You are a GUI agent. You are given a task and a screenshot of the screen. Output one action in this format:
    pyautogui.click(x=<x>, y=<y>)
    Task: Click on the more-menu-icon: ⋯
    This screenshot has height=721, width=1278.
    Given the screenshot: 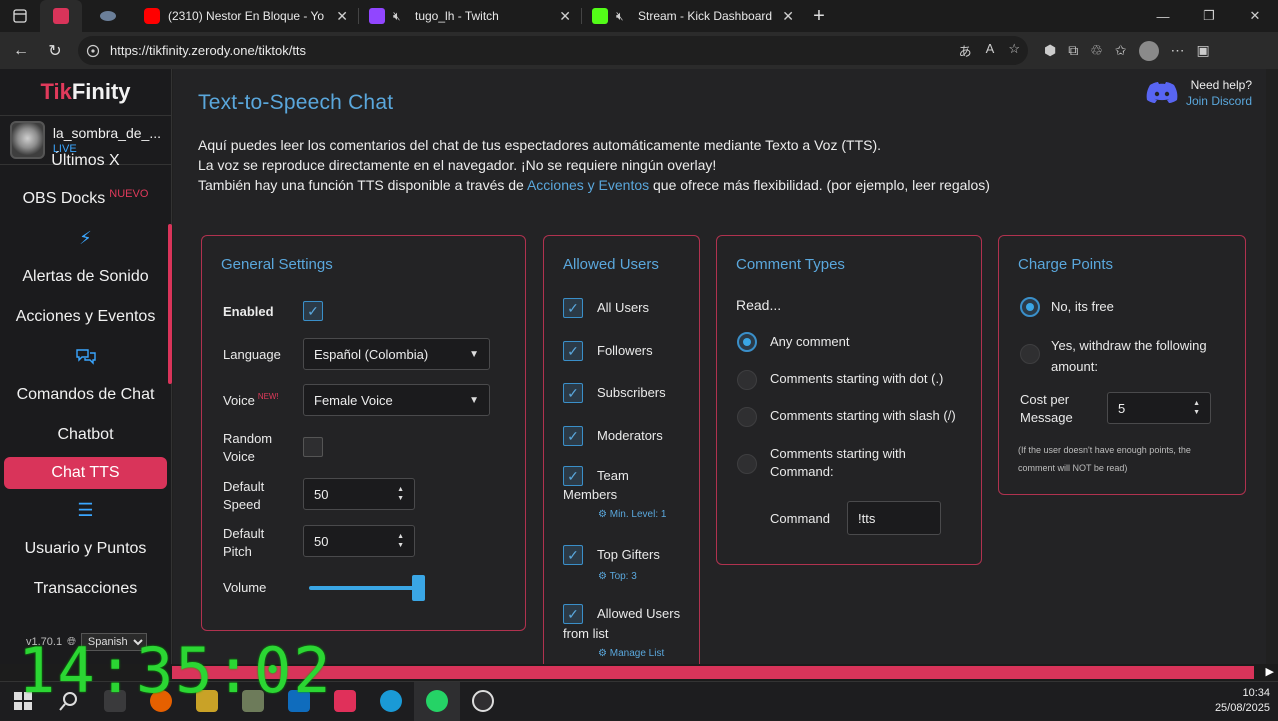 What is the action you would take?
    pyautogui.click(x=1178, y=50)
    